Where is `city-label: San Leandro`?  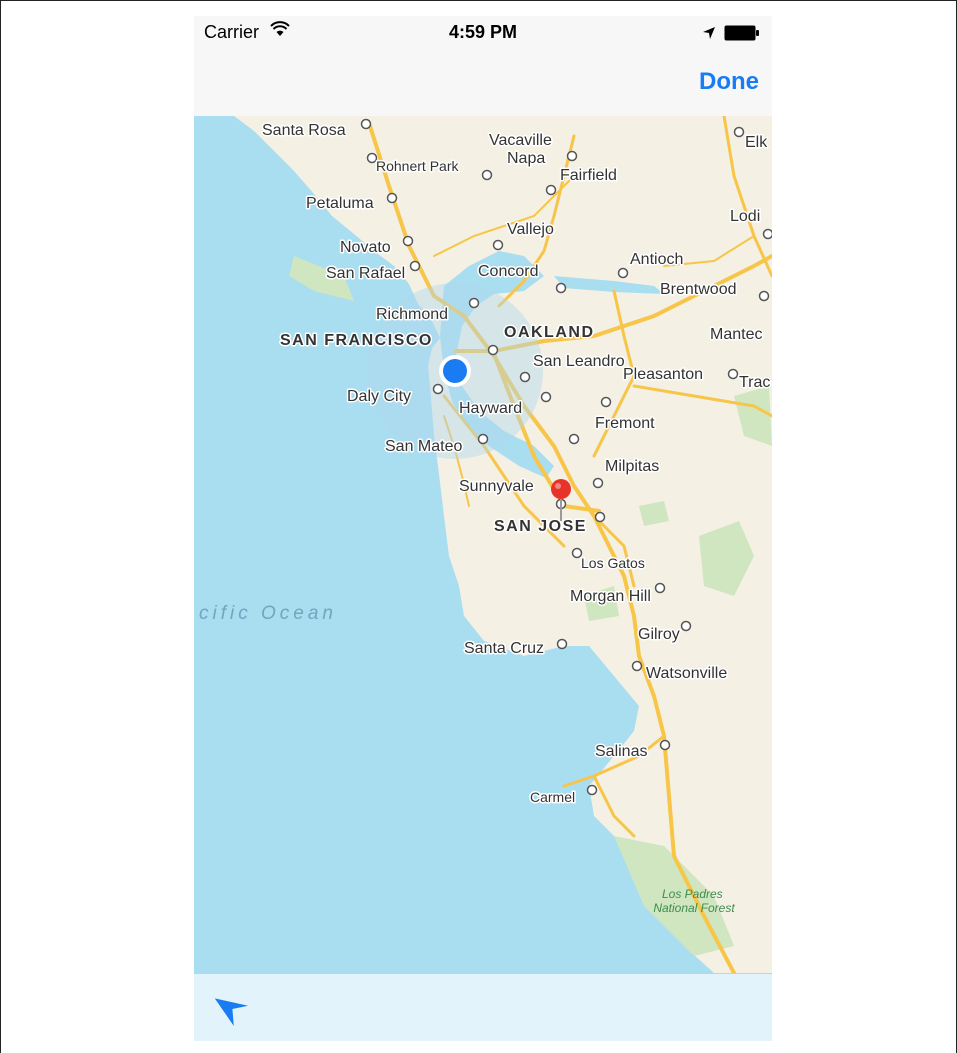 city-label: San Leandro is located at coordinates (579, 361).